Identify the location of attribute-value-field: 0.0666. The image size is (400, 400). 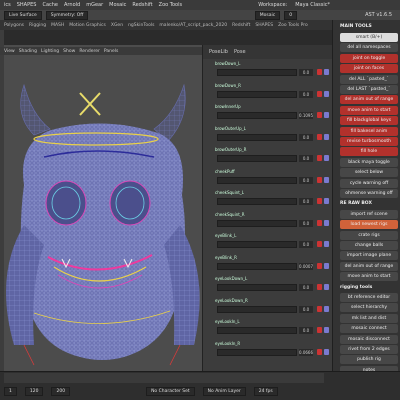
(306, 352).